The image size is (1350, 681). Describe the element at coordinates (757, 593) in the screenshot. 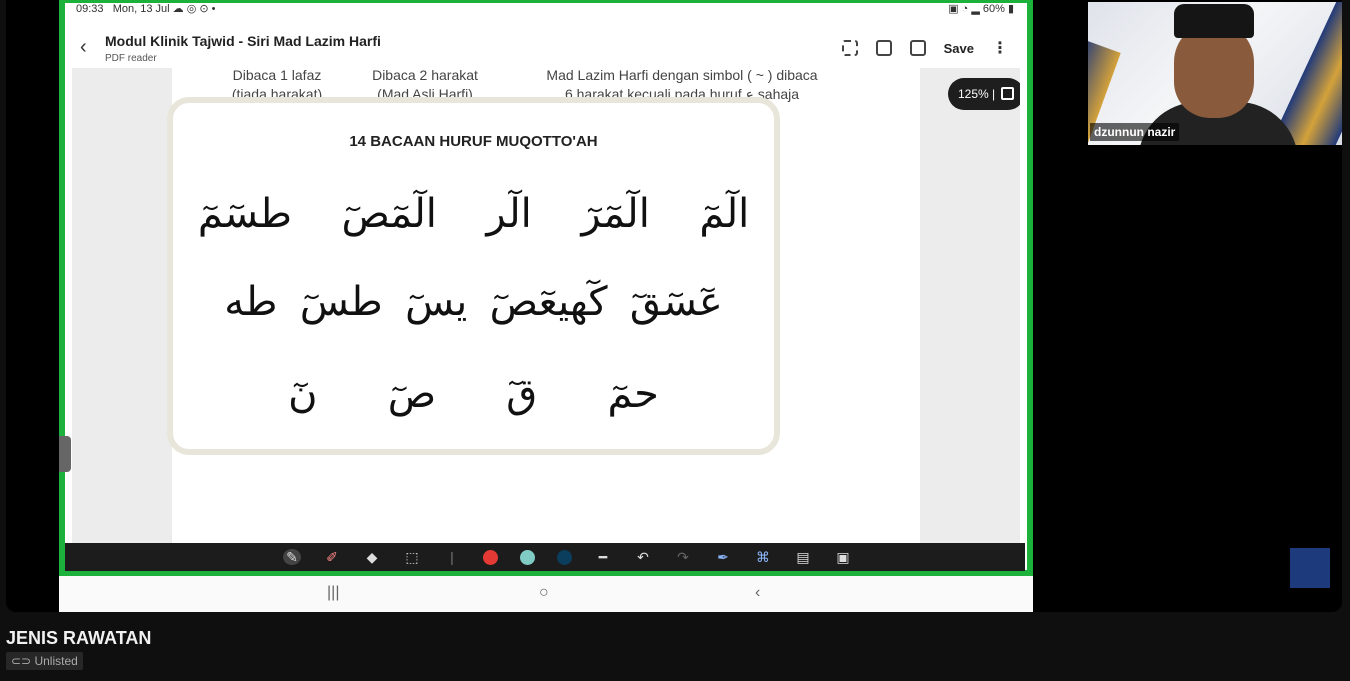

I see `back-icon: ‹` at that location.